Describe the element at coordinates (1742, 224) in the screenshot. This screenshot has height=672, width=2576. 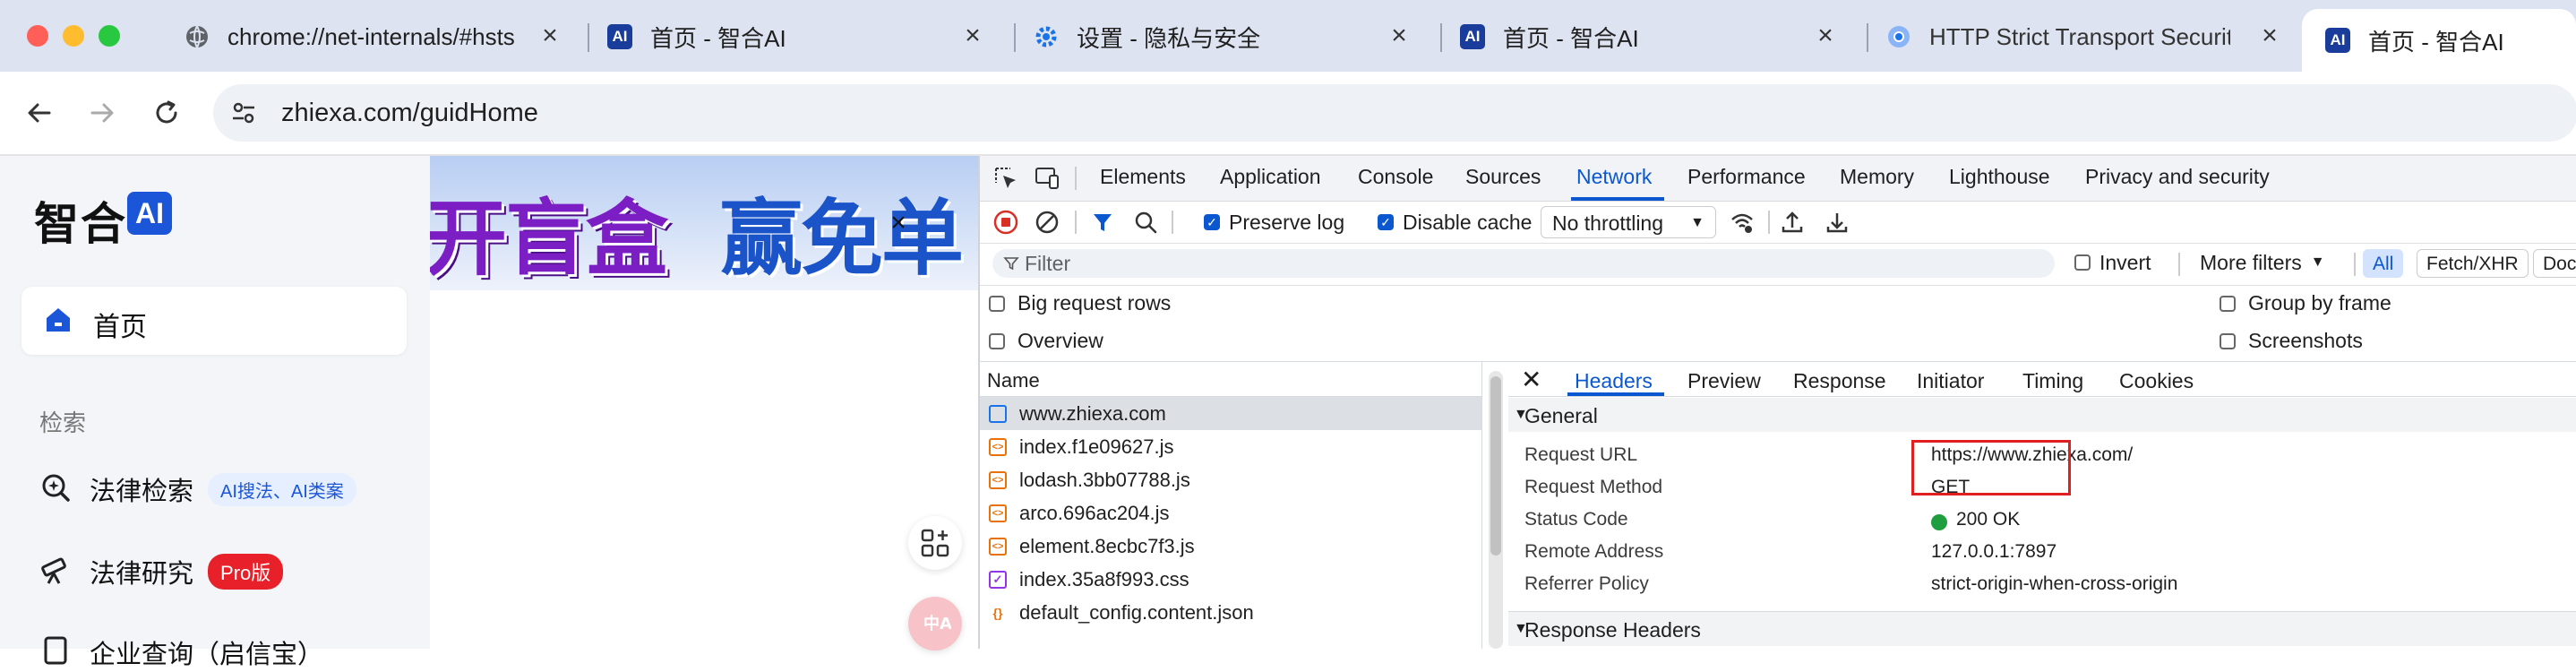
I see `network-conditions-icon` at that location.